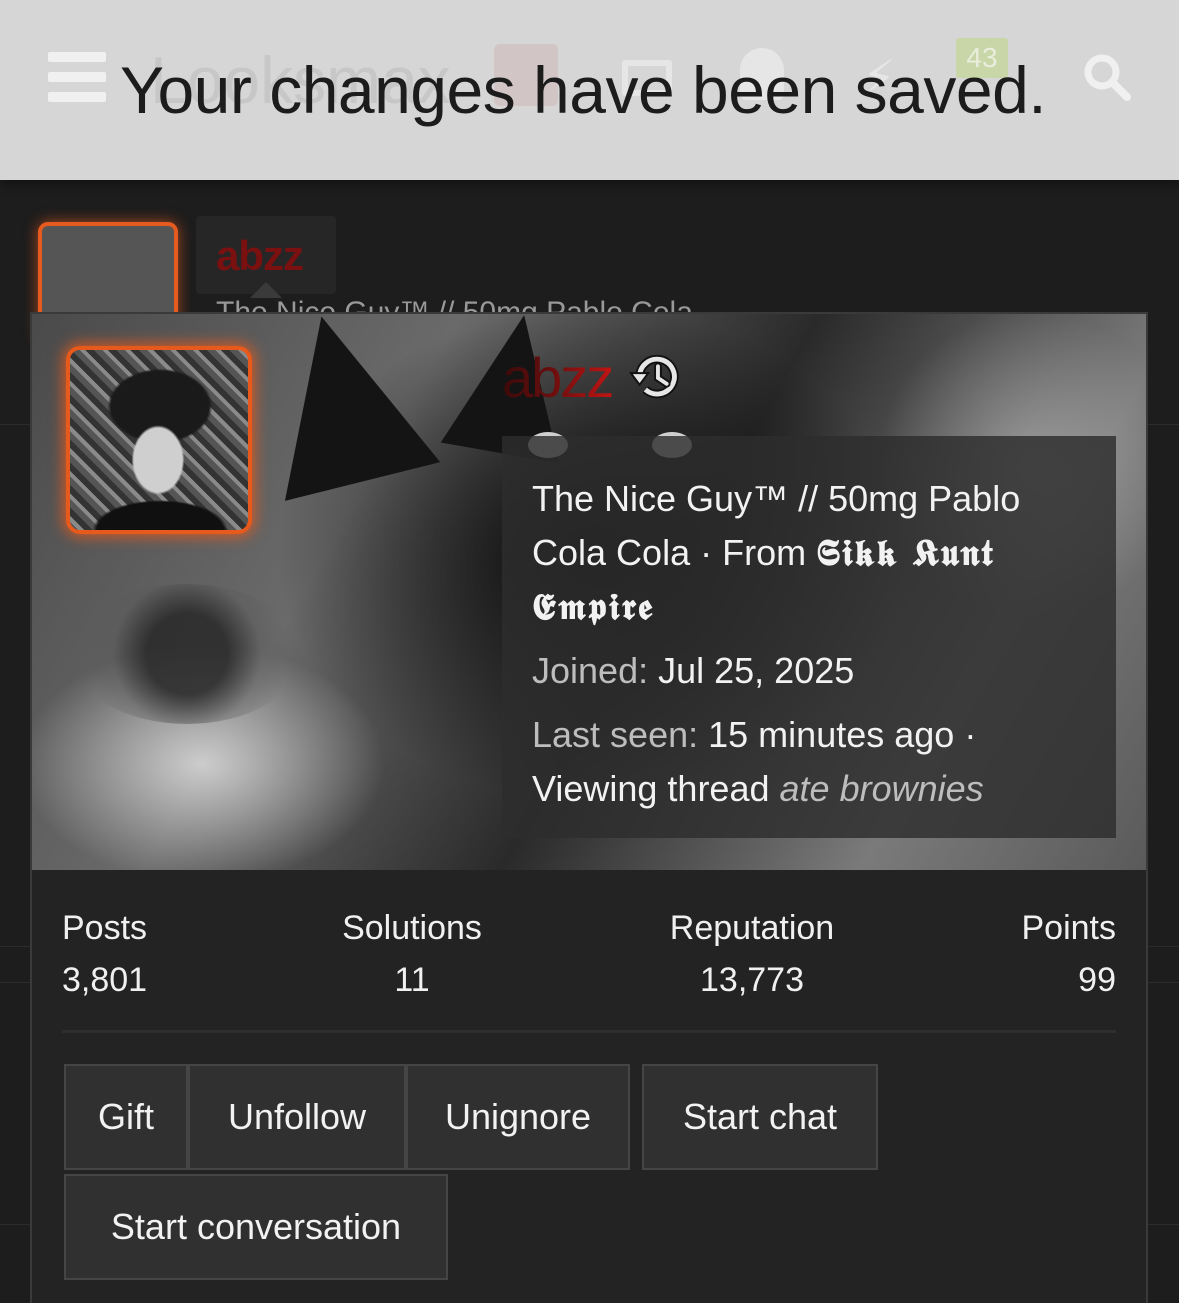 The image size is (1179, 1303). I want to click on last-seen-label: Last seen:, so click(615, 734).